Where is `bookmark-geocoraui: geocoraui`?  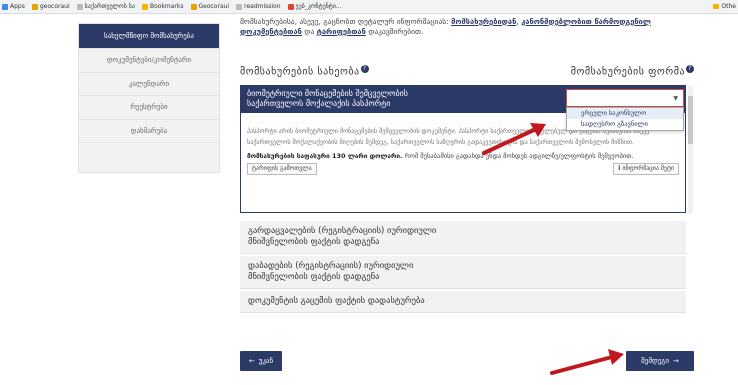
bookmark-geocoraui: geocoraui is located at coordinates (50, 6).